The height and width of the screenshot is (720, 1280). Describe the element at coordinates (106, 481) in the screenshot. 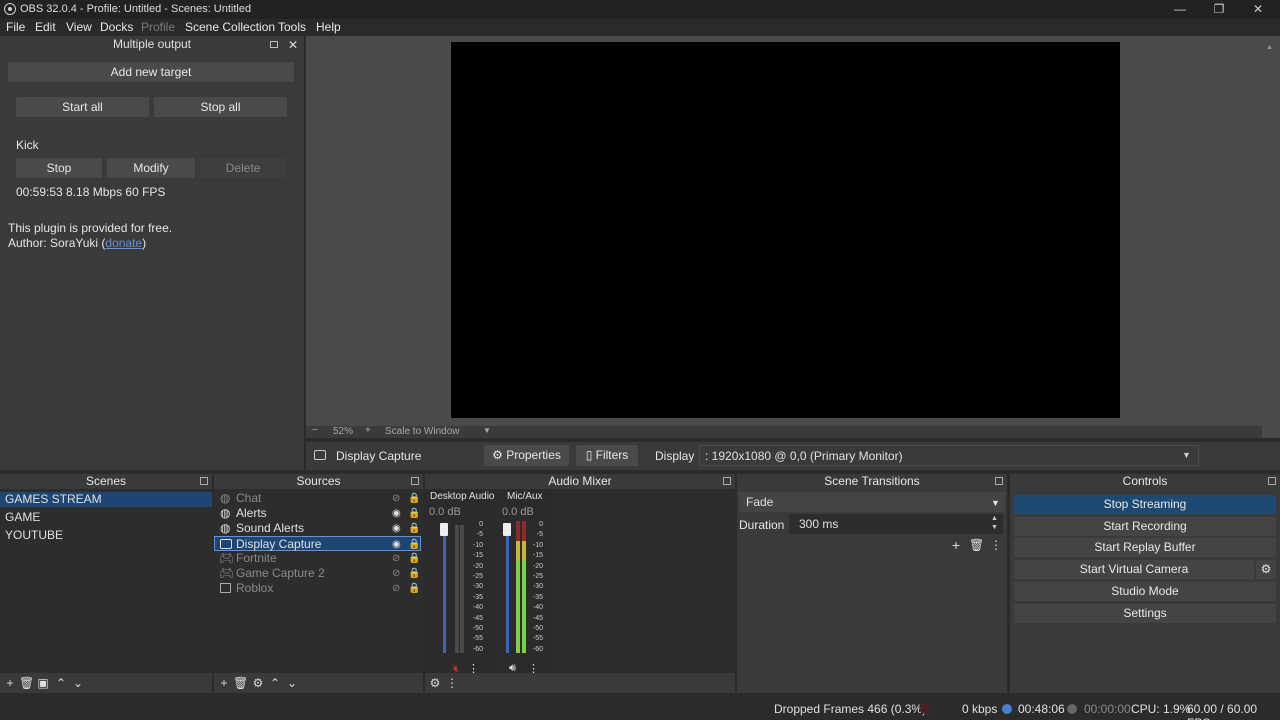

I see `scenes-title: Scenes` at that location.